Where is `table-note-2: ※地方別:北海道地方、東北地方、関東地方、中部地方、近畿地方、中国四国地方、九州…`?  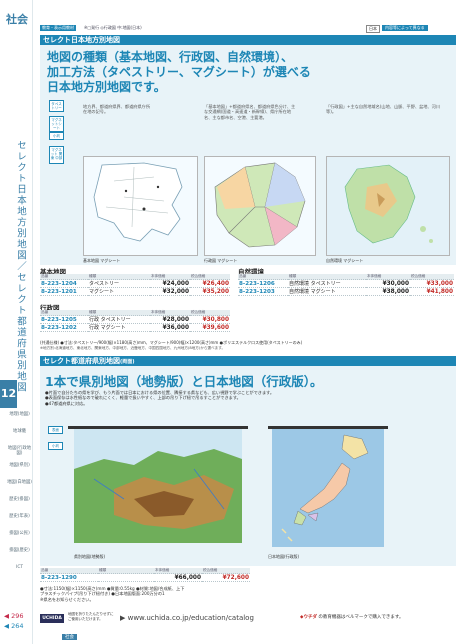
table-note-2: ※地方別:北海道地方、東北地方、関東地方、中部地方、近畿地方、中国四国地方、九州… is located at coordinates (133, 348).